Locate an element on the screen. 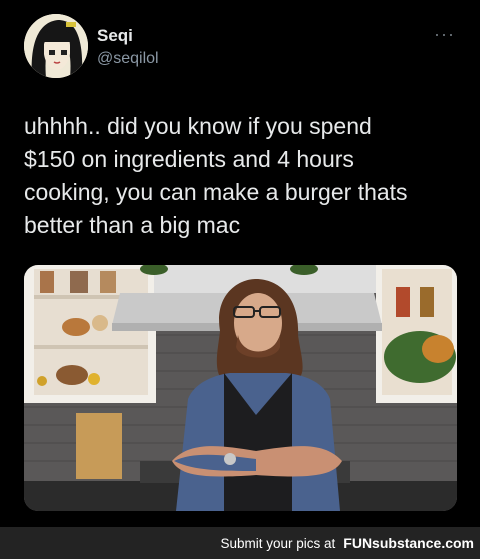 This screenshot has height=559, width=480. avatar-anime-girl-icon is located at coordinates (56, 46).